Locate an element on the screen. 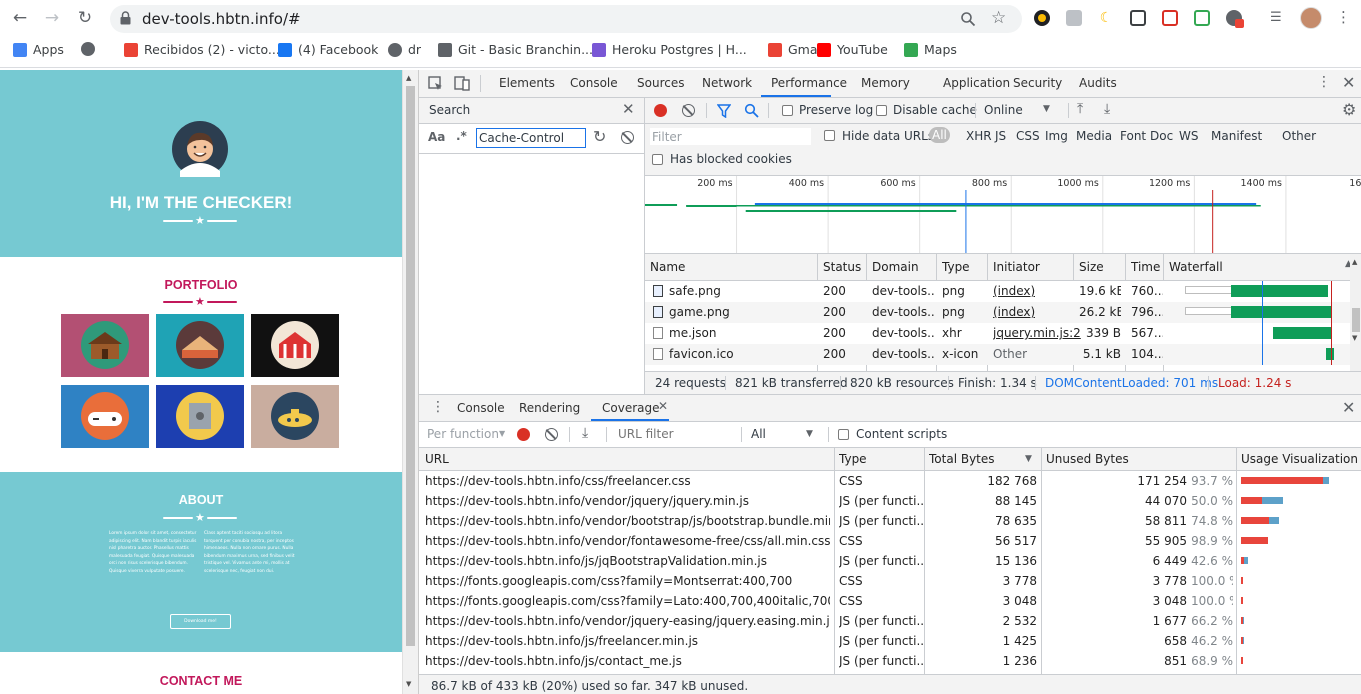 This screenshot has height=694, width=1361. filter-type-all: All is located at coordinates (939, 135).